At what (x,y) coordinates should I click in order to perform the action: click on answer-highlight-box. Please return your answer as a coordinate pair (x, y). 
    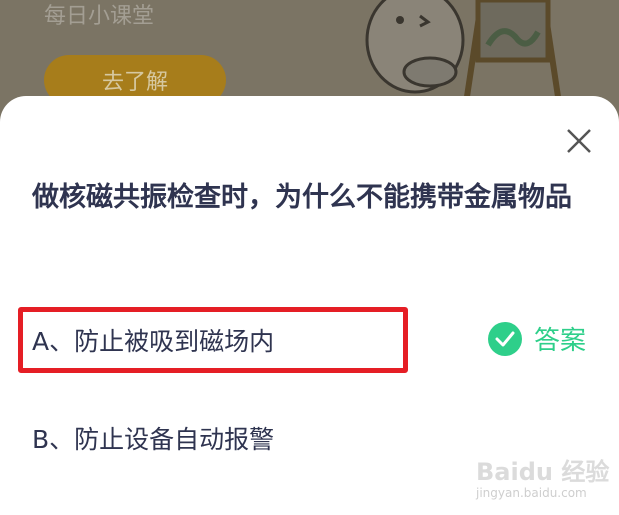
    Looking at the image, I should click on (213, 340).